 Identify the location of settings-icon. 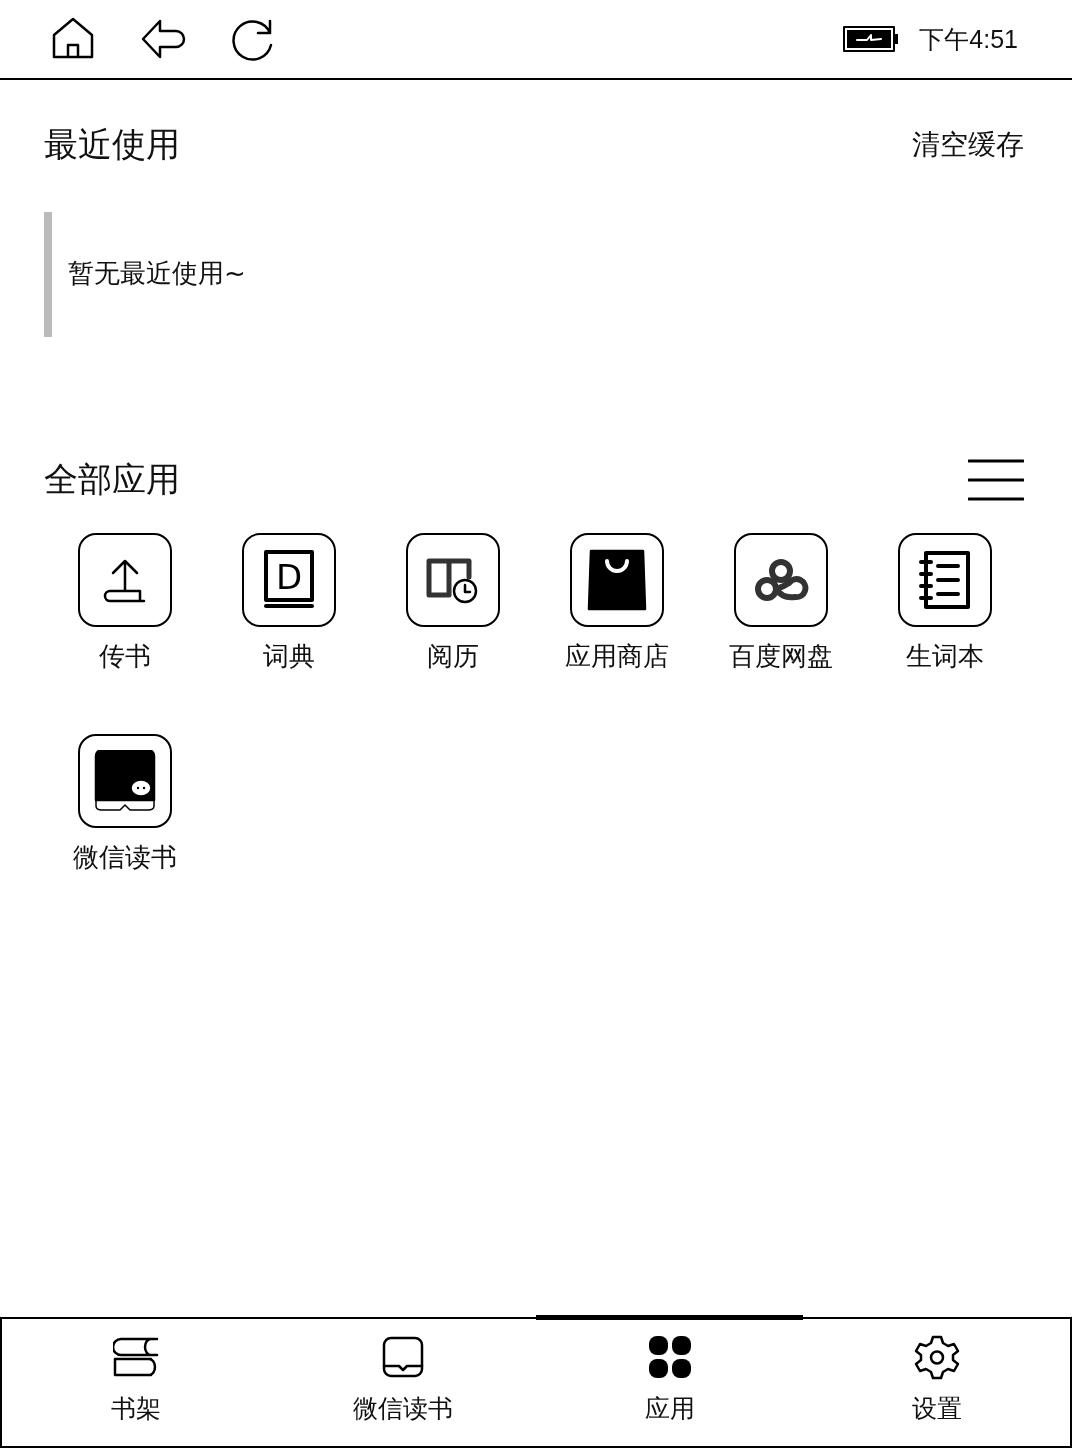
(936, 1357).